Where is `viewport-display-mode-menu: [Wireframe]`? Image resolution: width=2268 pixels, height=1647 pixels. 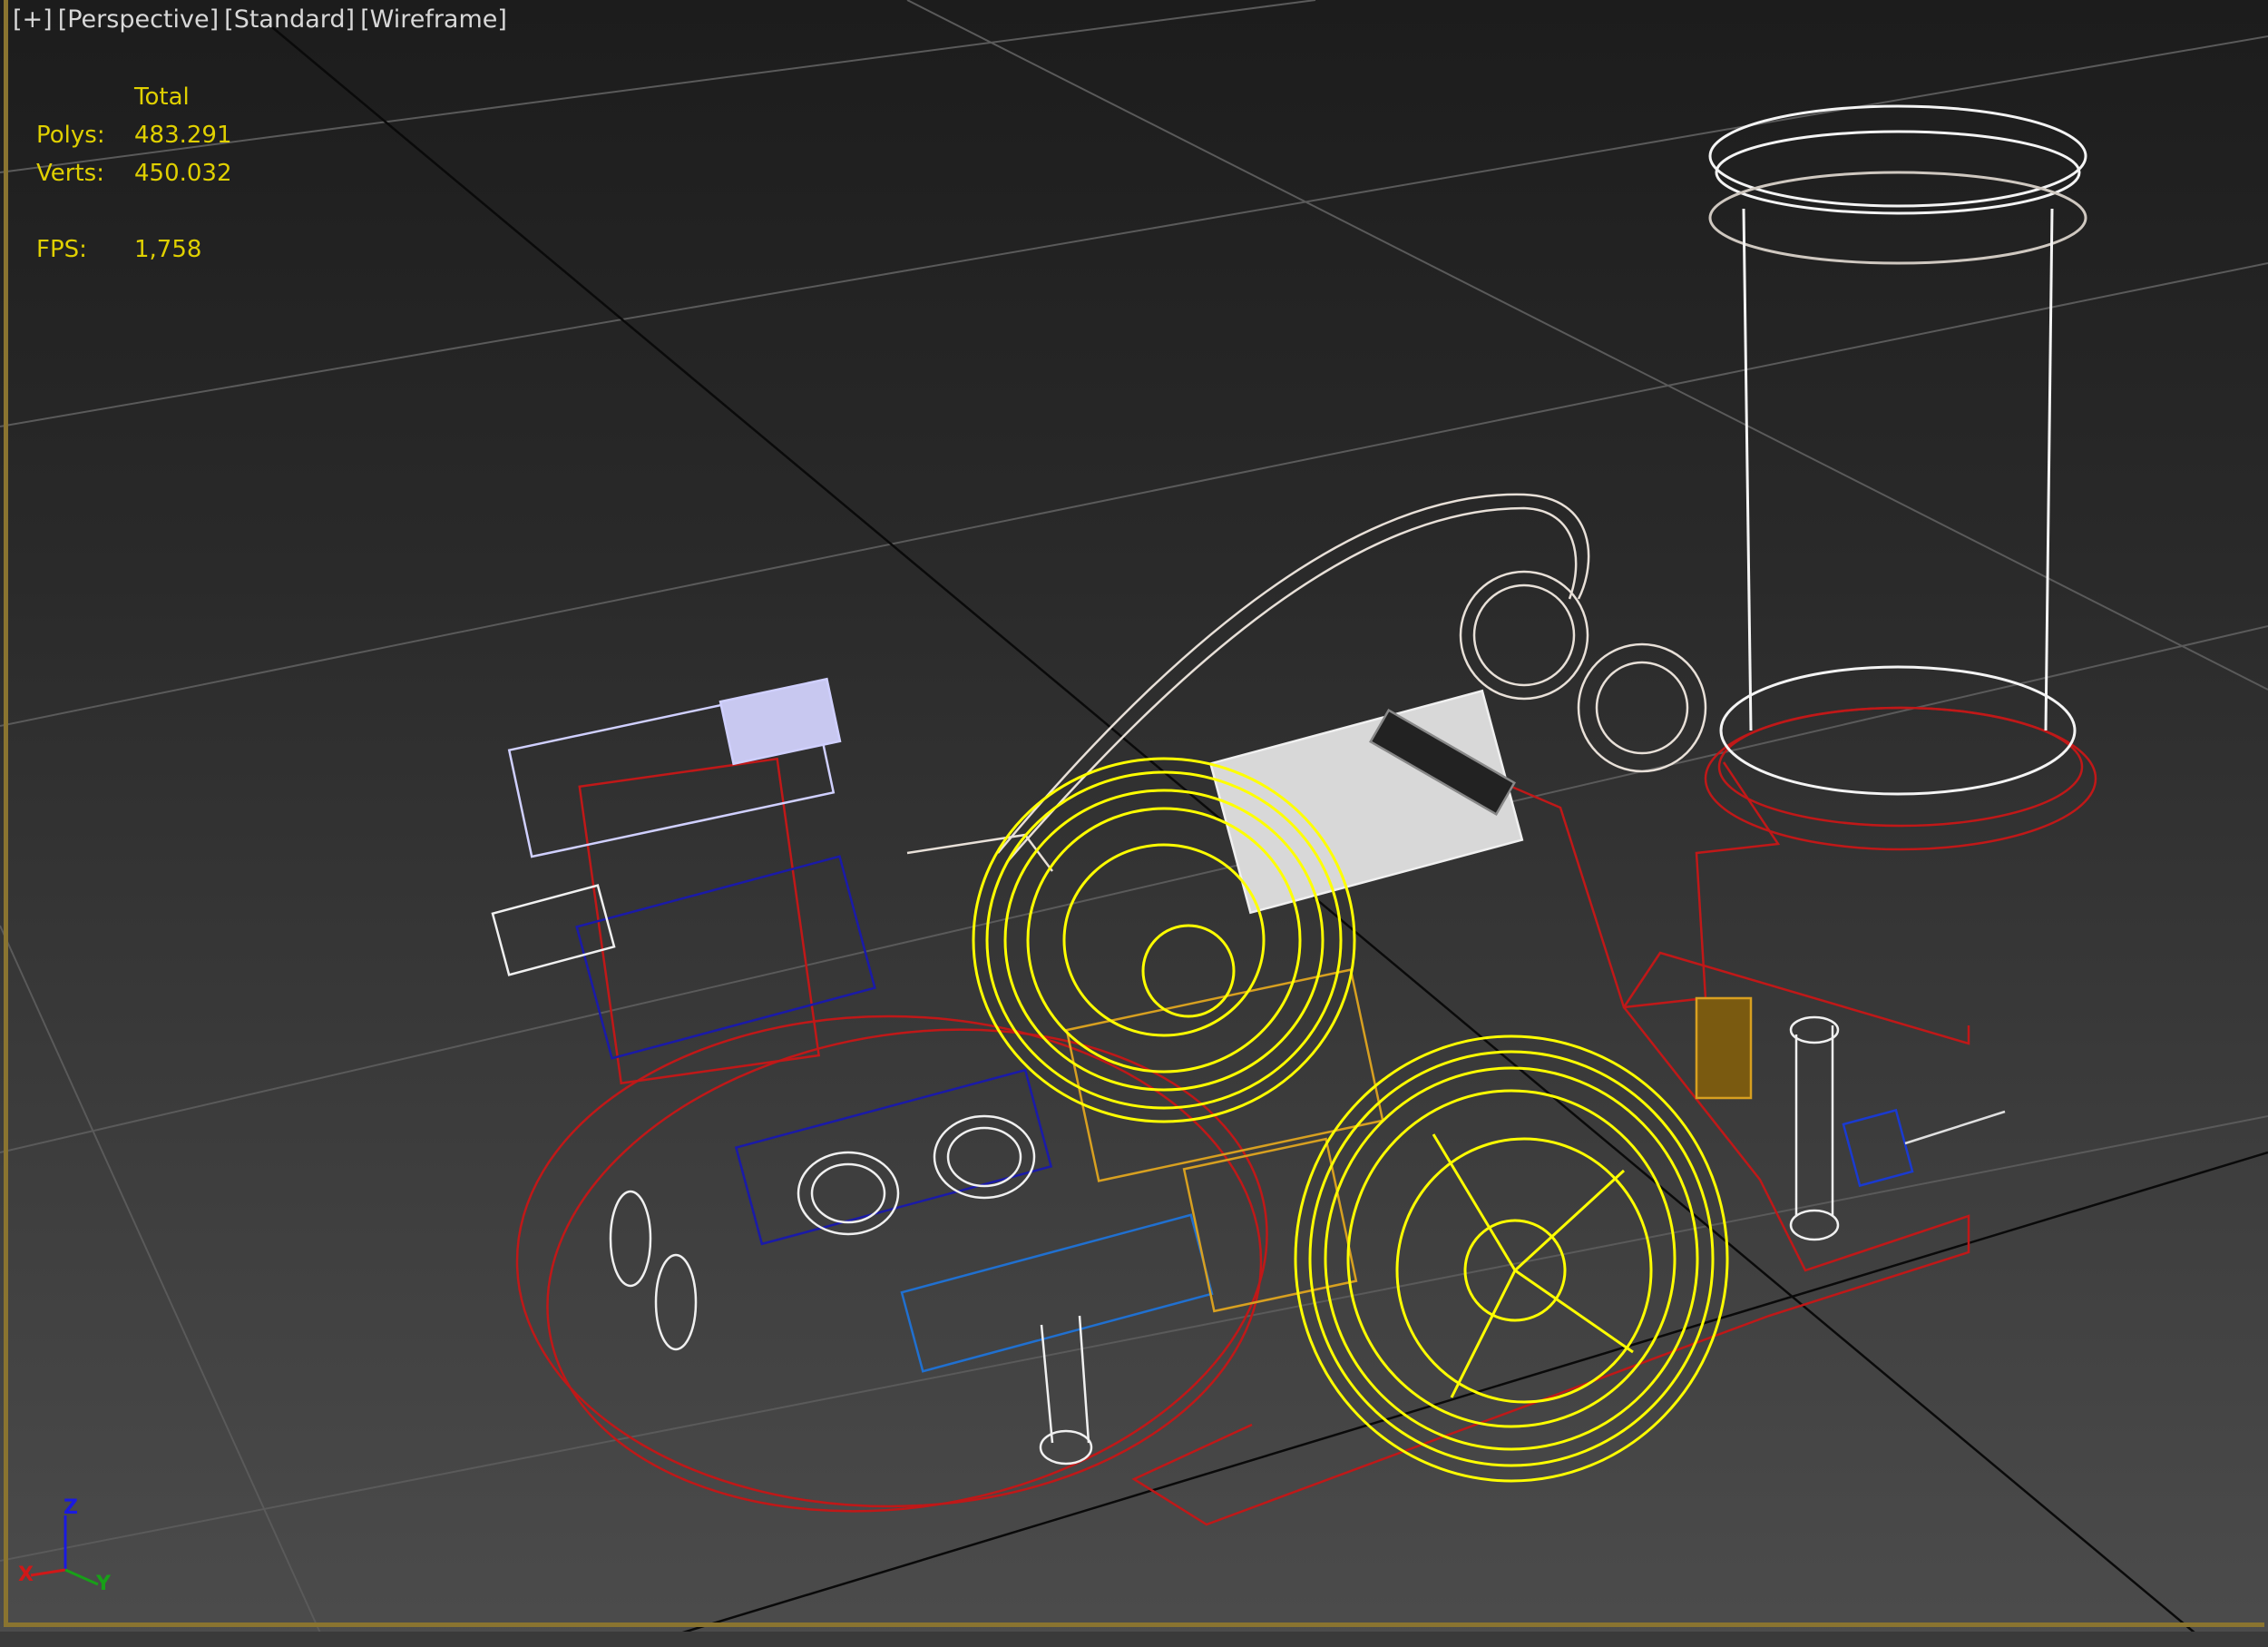 viewport-display-mode-menu: [Wireframe] is located at coordinates (434, 19).